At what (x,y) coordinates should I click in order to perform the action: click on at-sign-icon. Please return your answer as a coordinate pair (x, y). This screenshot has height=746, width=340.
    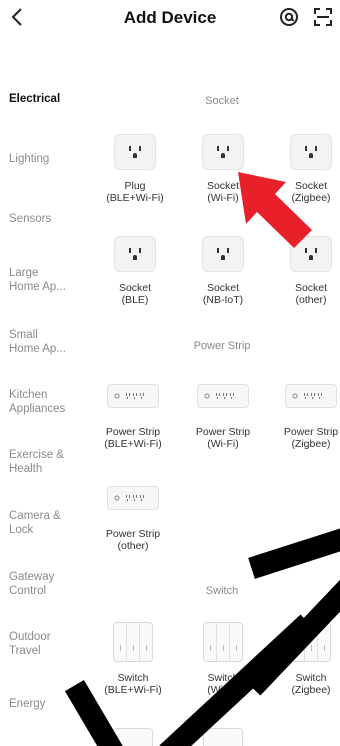
    Looking at the image, I should click on (289, 17).